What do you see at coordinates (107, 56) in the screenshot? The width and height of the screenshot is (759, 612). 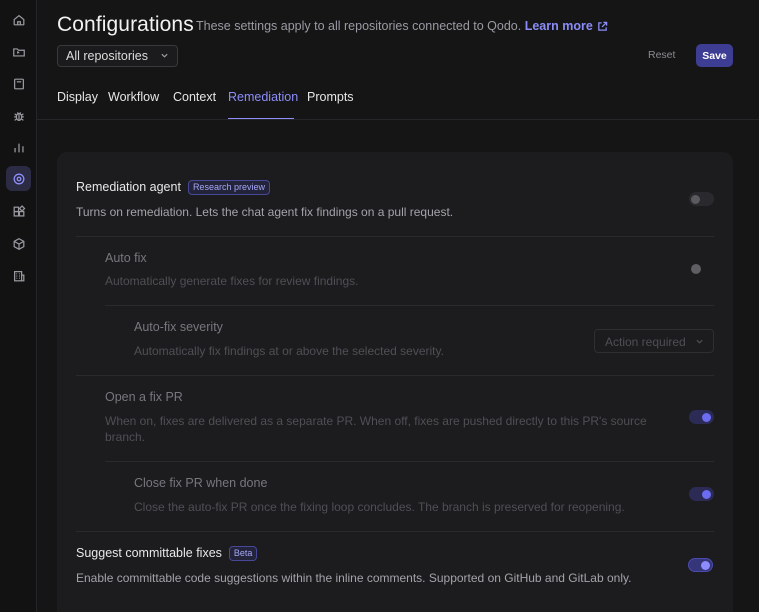 I see `repository-select-value: All repositories` at bounding box center [107, 56].